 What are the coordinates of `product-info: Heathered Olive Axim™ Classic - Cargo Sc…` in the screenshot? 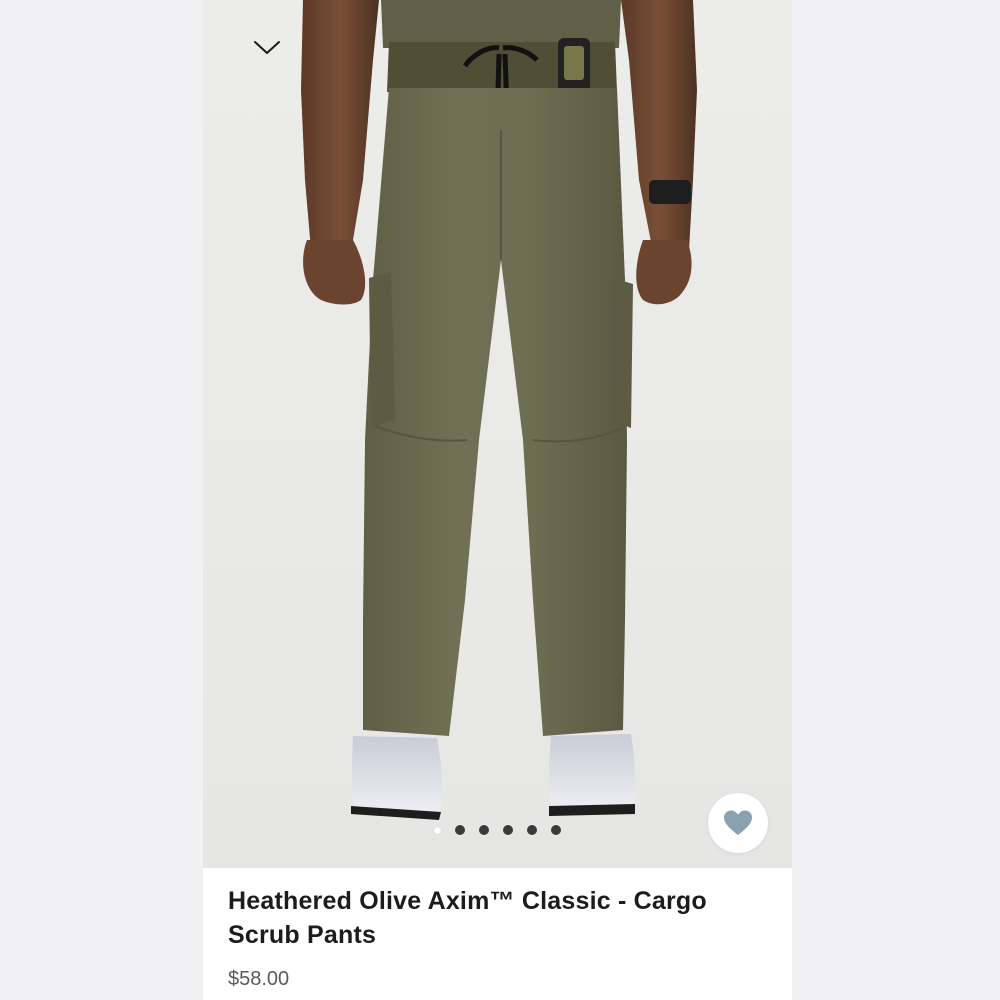 It's located at (498, 937).